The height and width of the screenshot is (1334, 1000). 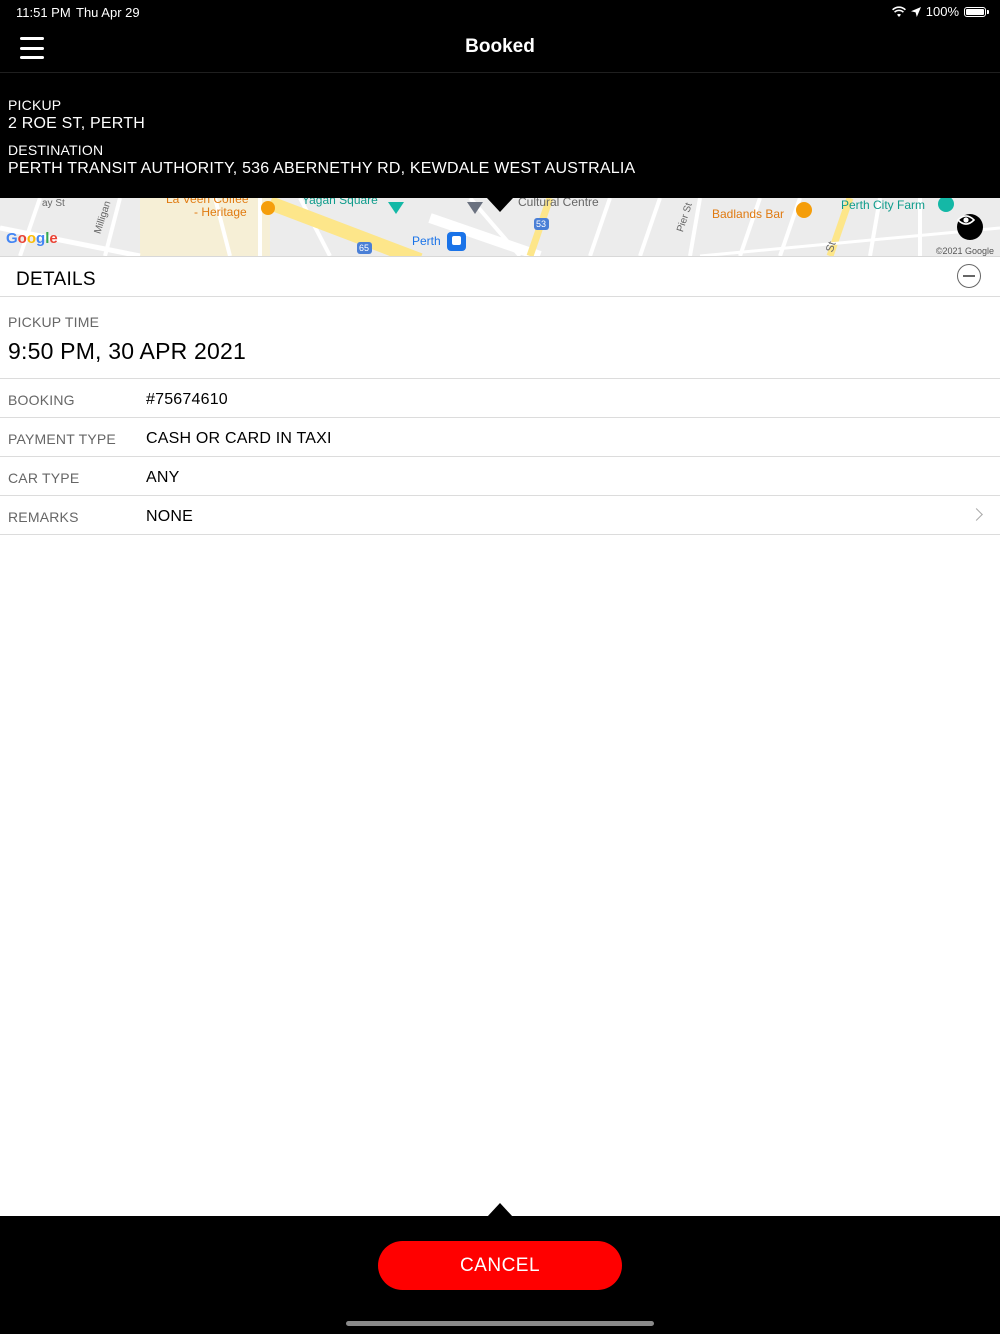 What do you see at coordinates (56, 279) in the screenshot?
I see `details-title: DETAILS` at bounding box center [56, 279].